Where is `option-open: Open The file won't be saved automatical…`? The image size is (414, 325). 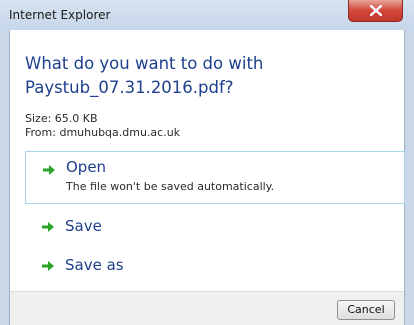 option-open: Open The file won't be saved automatical… is located at coordinates (215, 177).